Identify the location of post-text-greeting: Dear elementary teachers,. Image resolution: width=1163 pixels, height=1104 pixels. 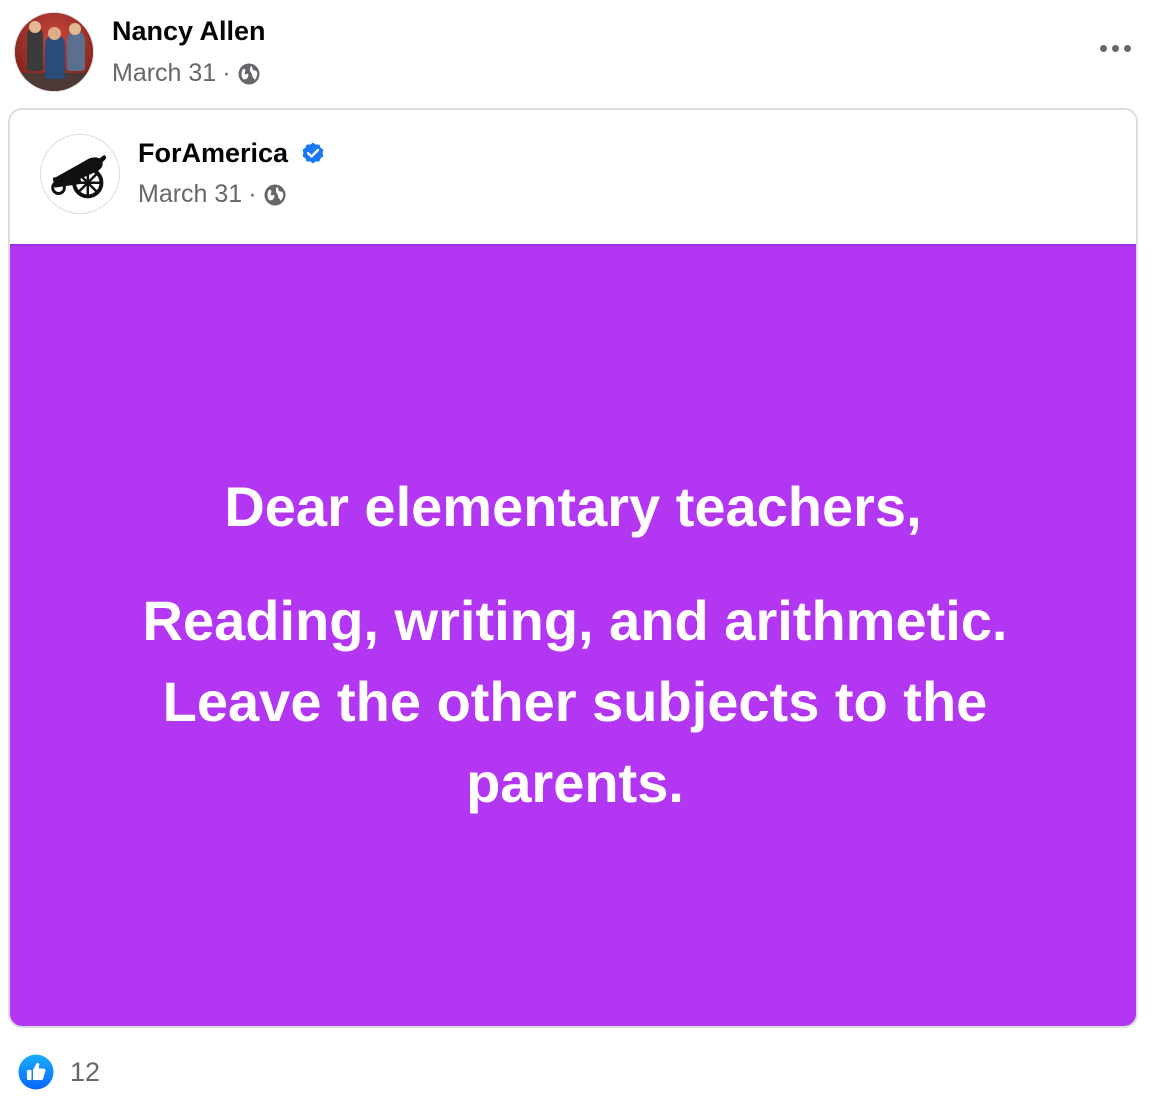
(573, 506).